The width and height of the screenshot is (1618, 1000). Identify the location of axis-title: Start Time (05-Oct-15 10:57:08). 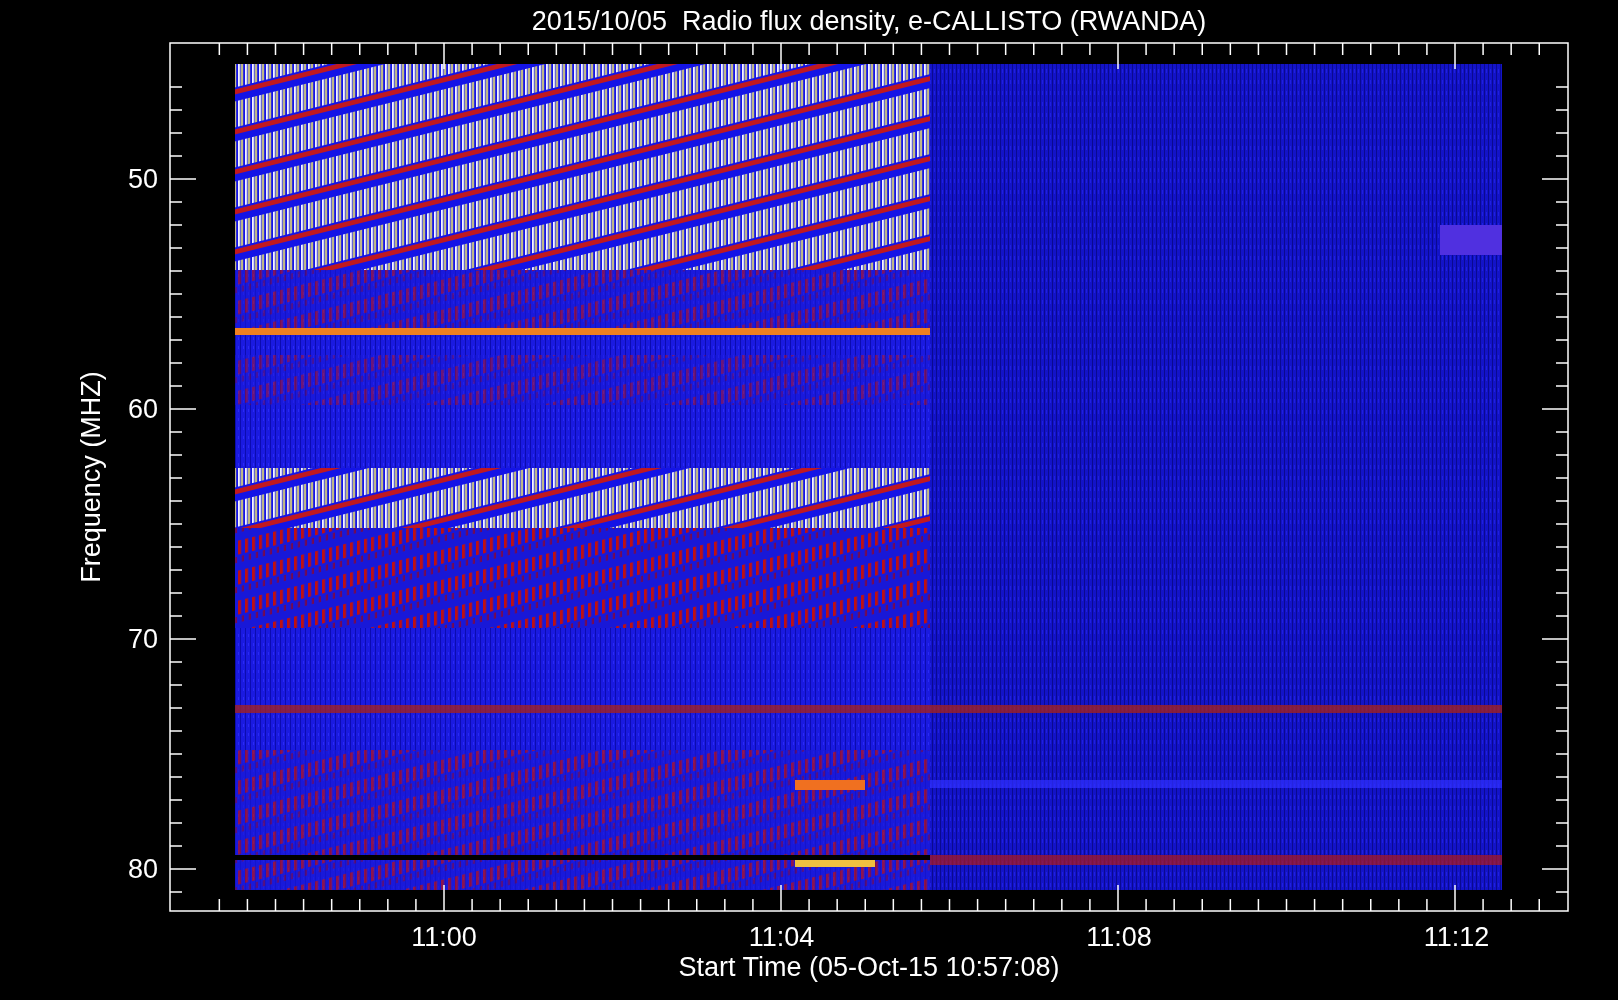
(869, 967).